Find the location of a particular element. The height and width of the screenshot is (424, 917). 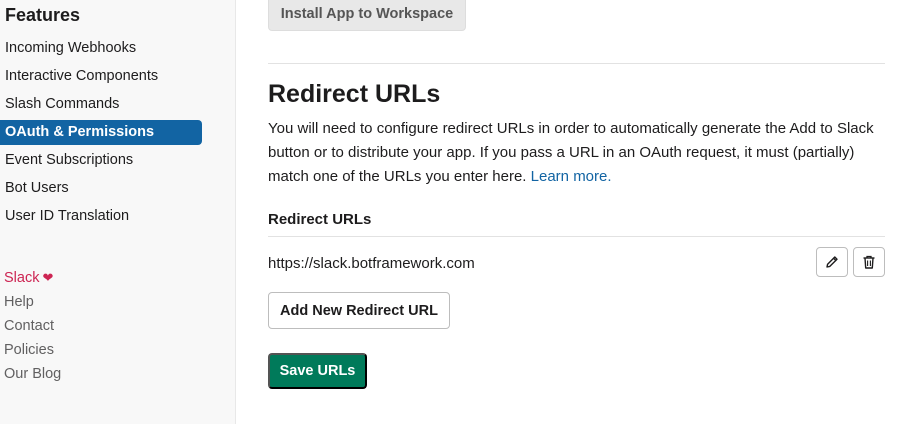

sidebar-heading: Features is located at coordinates (43, 15).